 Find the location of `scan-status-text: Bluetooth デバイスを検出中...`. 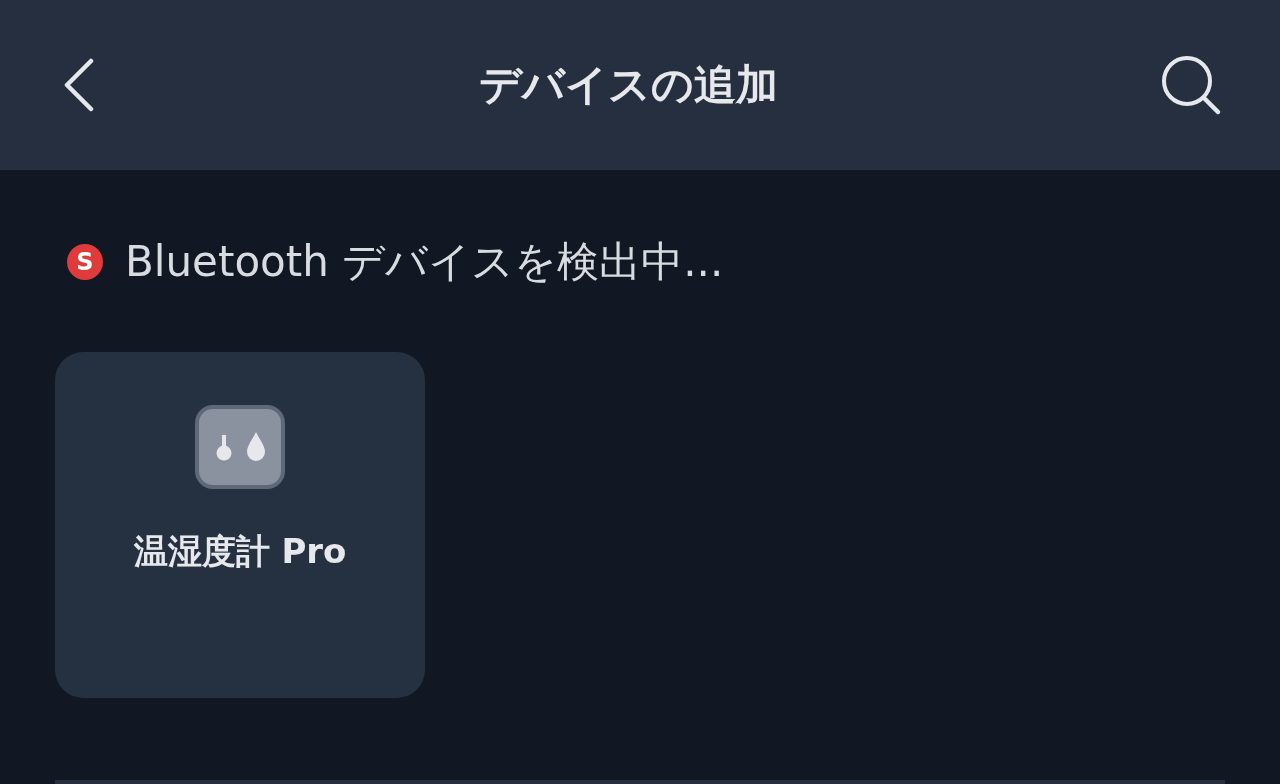

scan-status-text: Bluetooth デバイスを検出中... is located at coordinates (424, 262).